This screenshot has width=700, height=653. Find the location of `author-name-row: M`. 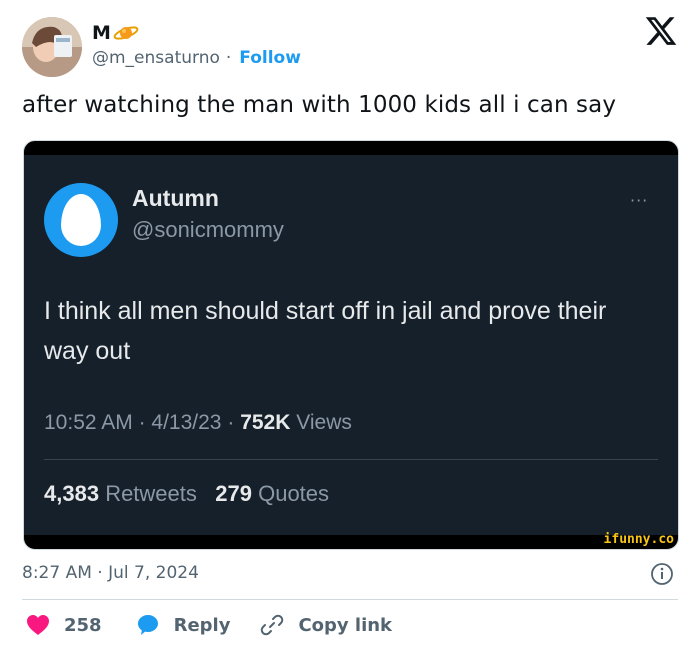

author-name-row: M is located at coordinates (115, 33).